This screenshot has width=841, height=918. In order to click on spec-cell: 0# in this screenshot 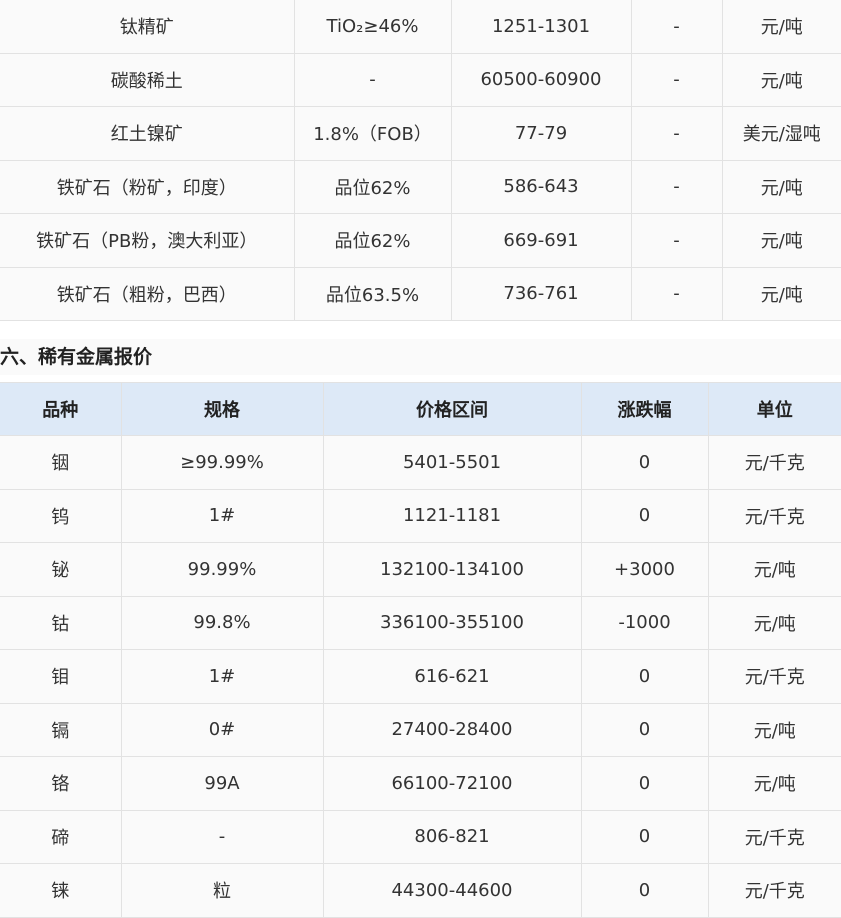, I will do `click(222, 729)`.